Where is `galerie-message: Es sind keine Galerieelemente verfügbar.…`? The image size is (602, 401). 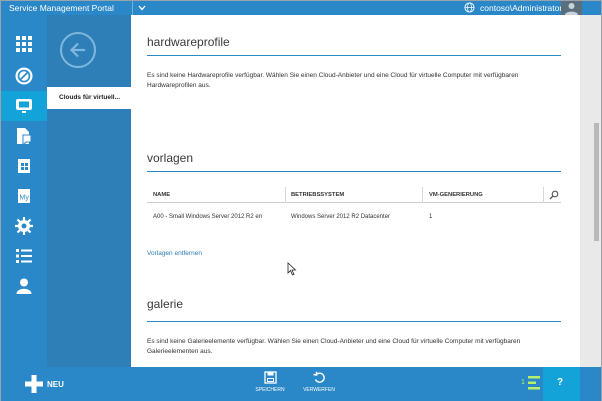
galerie-message: Es sind keine Galerieelemente verfügbar.… is located at coordinates (334, 346).